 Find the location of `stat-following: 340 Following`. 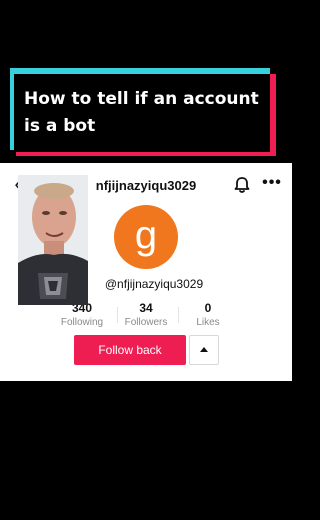

stat-following: 340 Following is located at coordinates (82, 314).